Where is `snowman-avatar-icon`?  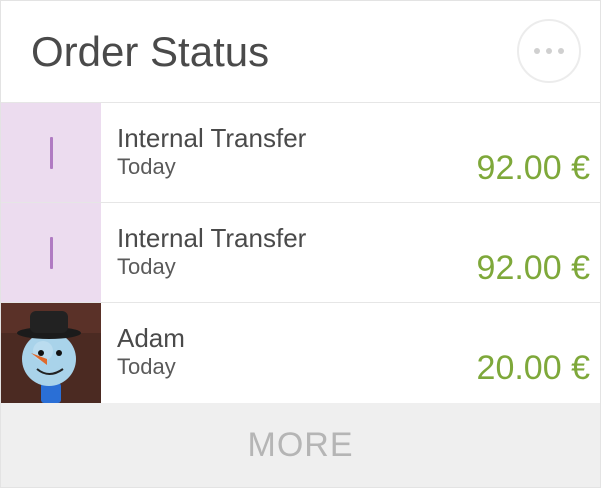 snowman-avatar-icon is located at coordinates (51, 353).